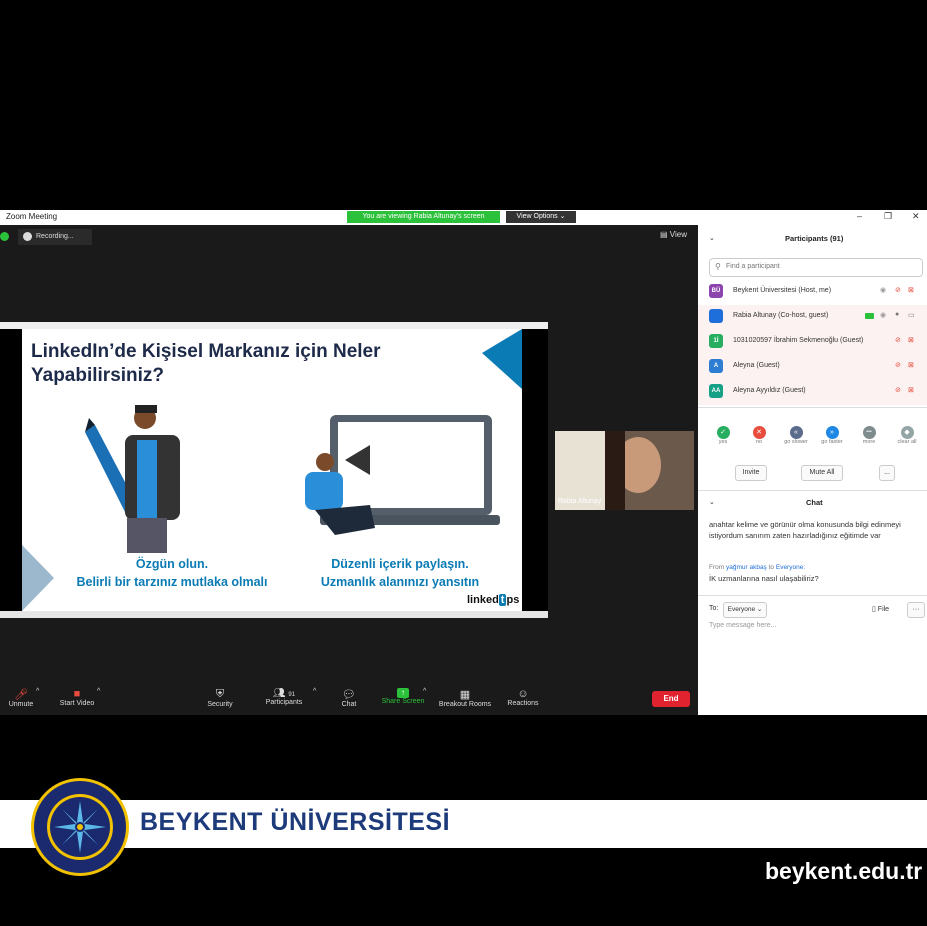 The height and width of the screenshot is (926, 927). Describe the element at coordinates (541, 217) in the screenshot. I see `view-options-button: View Options ⌄` at that location.